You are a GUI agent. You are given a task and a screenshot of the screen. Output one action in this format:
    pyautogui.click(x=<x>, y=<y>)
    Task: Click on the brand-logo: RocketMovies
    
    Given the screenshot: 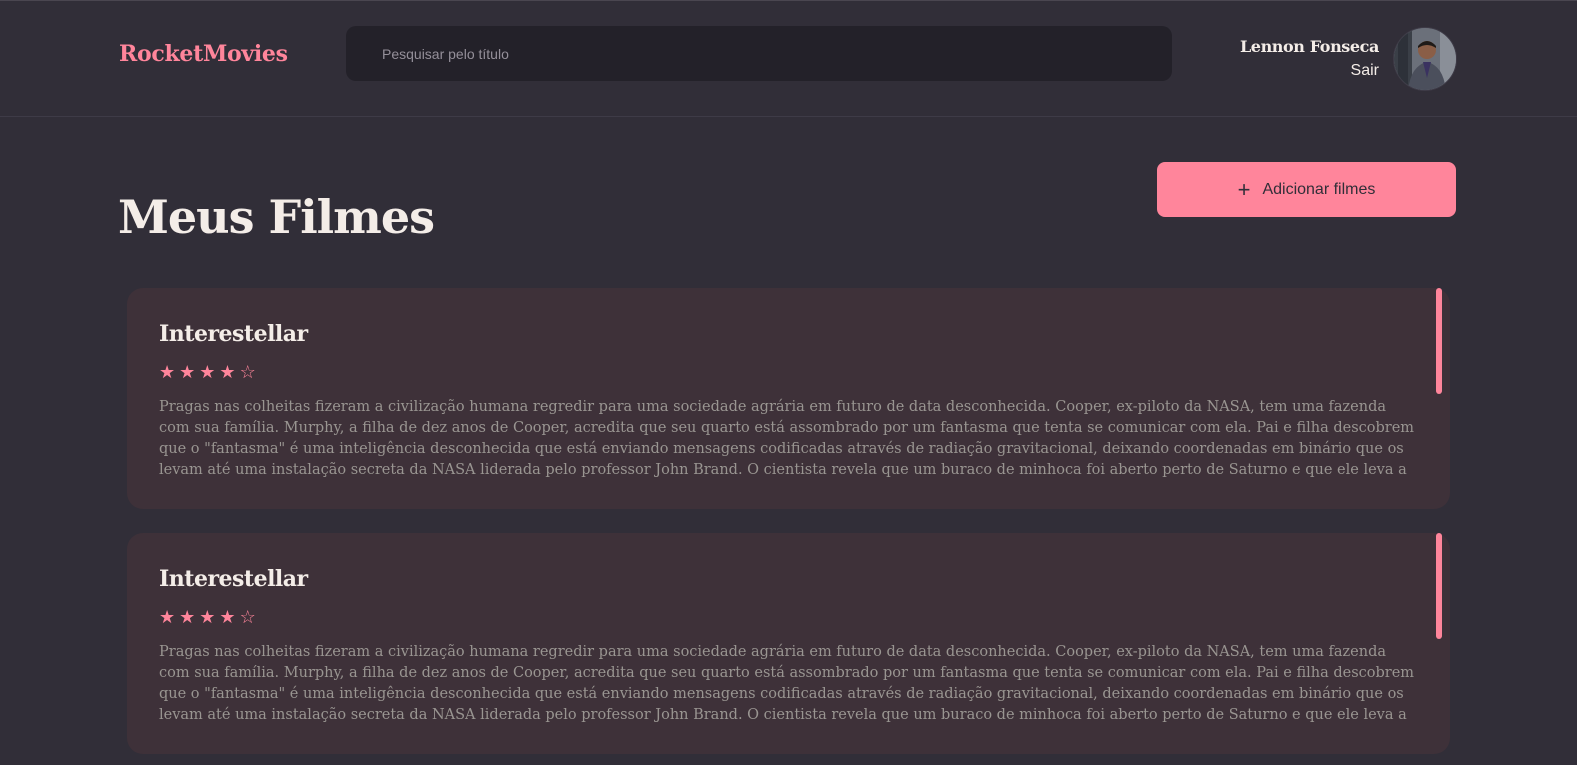 What is the action you would take?
    pyautogui.click(x=203, y=54)
    